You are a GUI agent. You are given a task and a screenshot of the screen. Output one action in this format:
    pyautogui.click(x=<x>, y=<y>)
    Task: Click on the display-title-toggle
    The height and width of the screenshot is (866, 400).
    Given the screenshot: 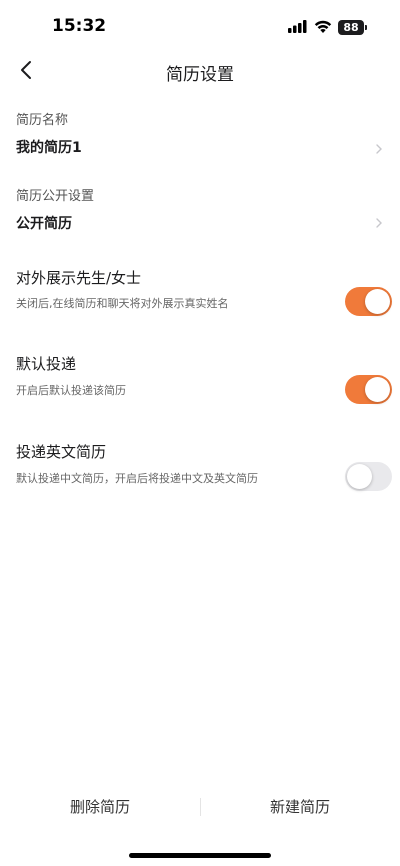 What is the action you would take?
    pyautogui.click(x=368, y=301)
    